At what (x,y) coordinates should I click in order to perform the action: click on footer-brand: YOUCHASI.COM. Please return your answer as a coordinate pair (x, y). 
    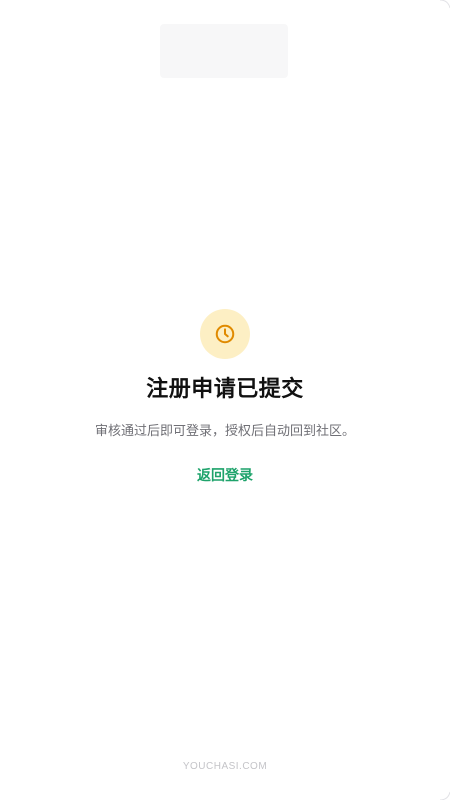
    Looking at the image, I should click on (225, 766).